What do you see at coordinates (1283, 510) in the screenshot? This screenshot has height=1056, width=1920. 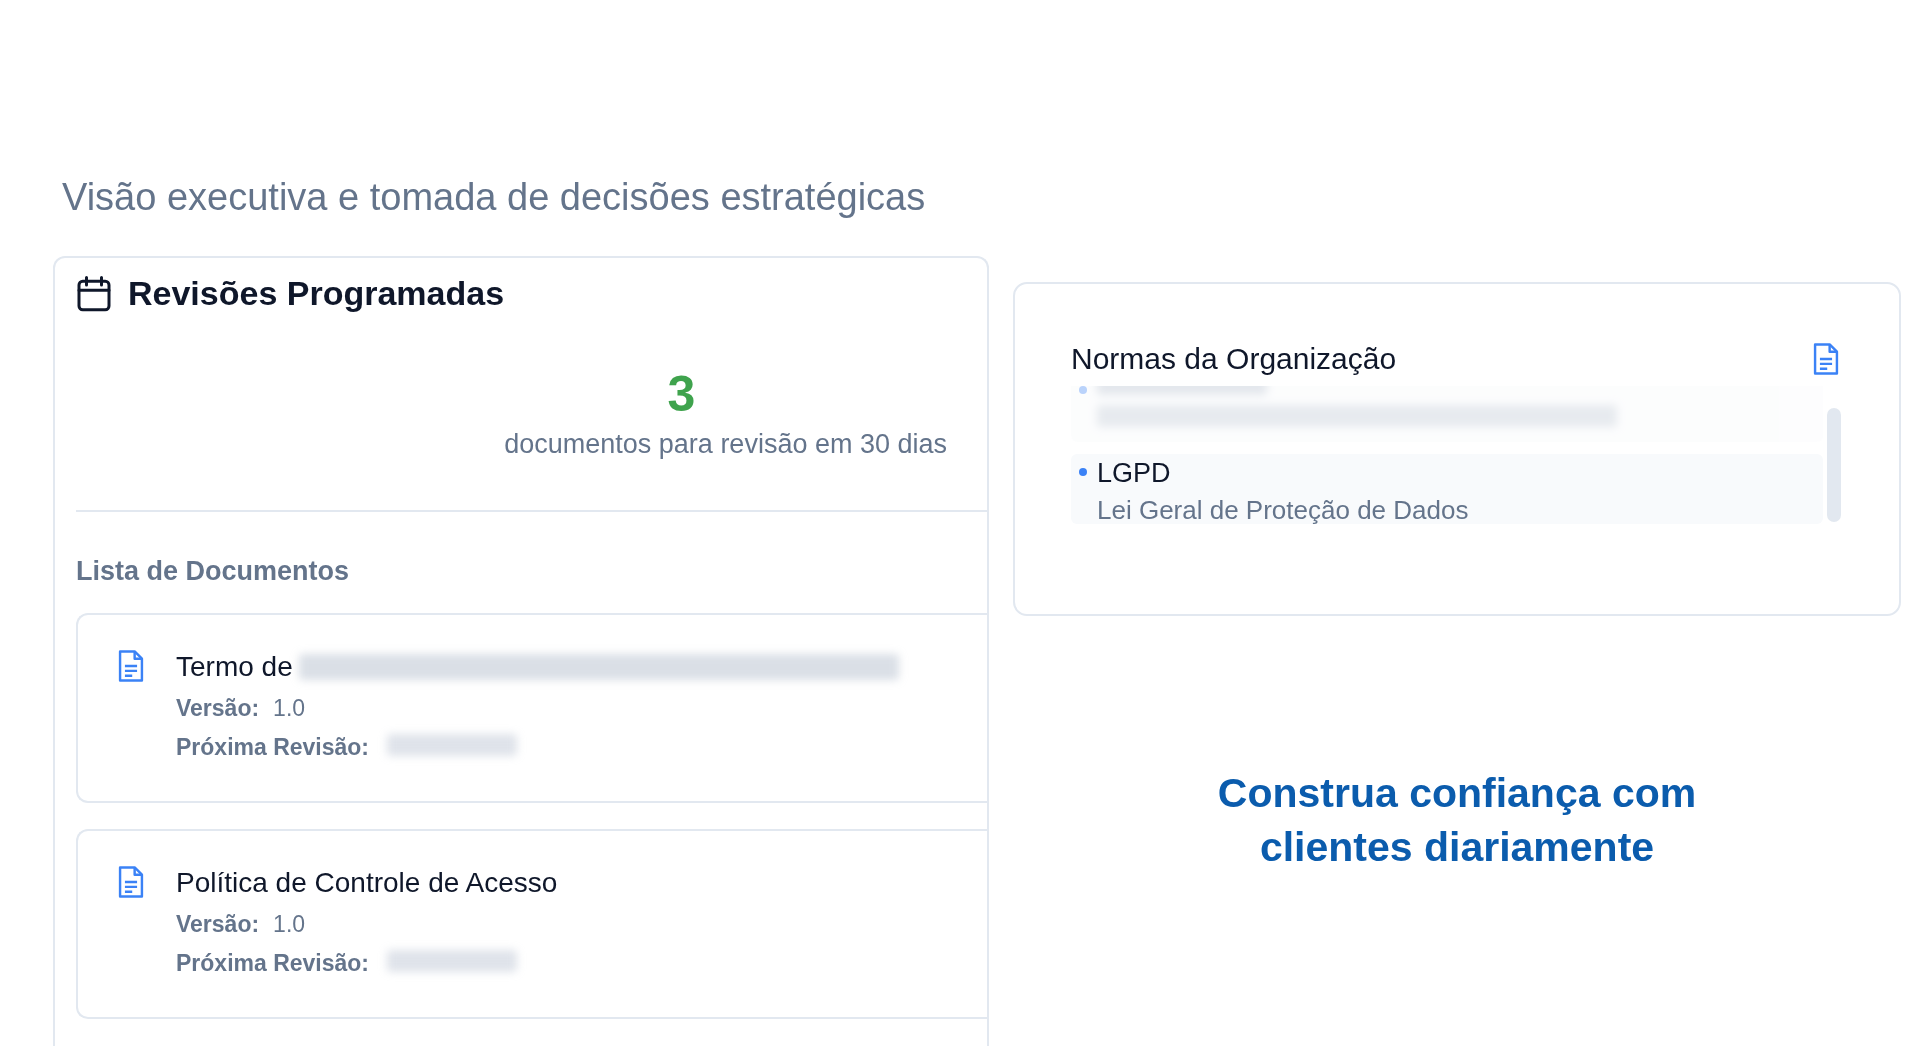 I see `norm-name: Lei Geral de Proteção de Dados` at bounding box center [1283, 510].